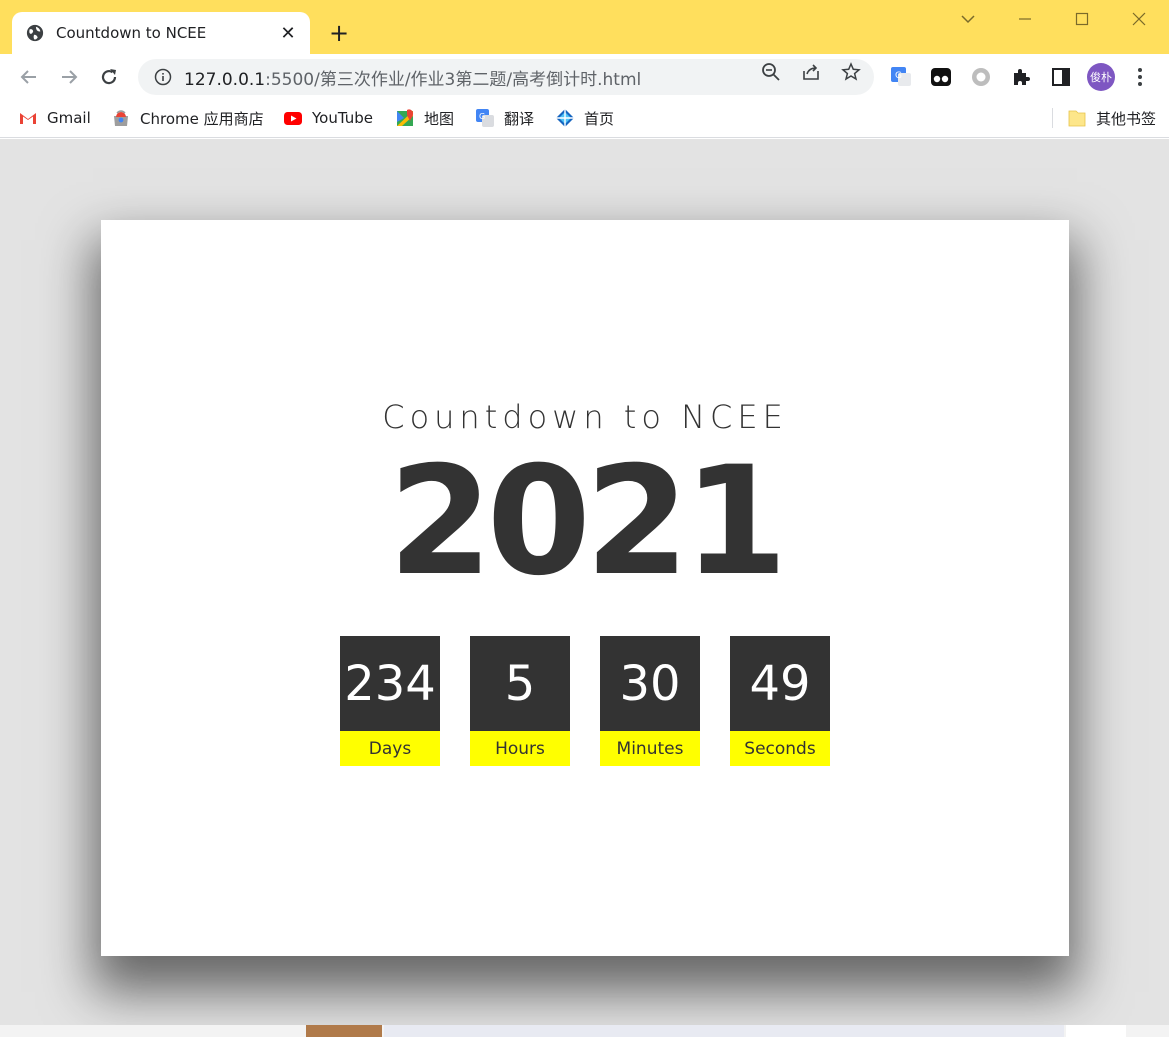  Describe the element at coordinates (1061, 77) in the screenshot. I see `side-panel-icon` at that location.